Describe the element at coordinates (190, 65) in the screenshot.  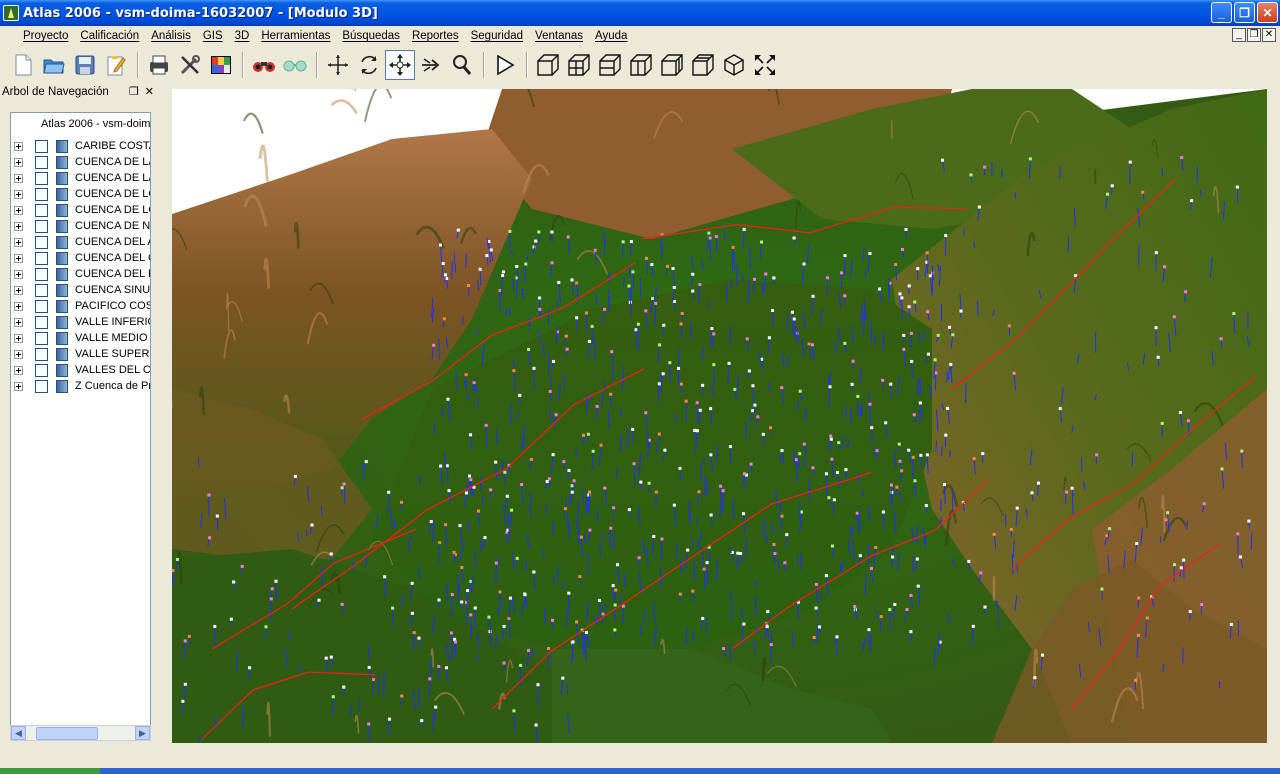
I see `tools-icon` at that location.